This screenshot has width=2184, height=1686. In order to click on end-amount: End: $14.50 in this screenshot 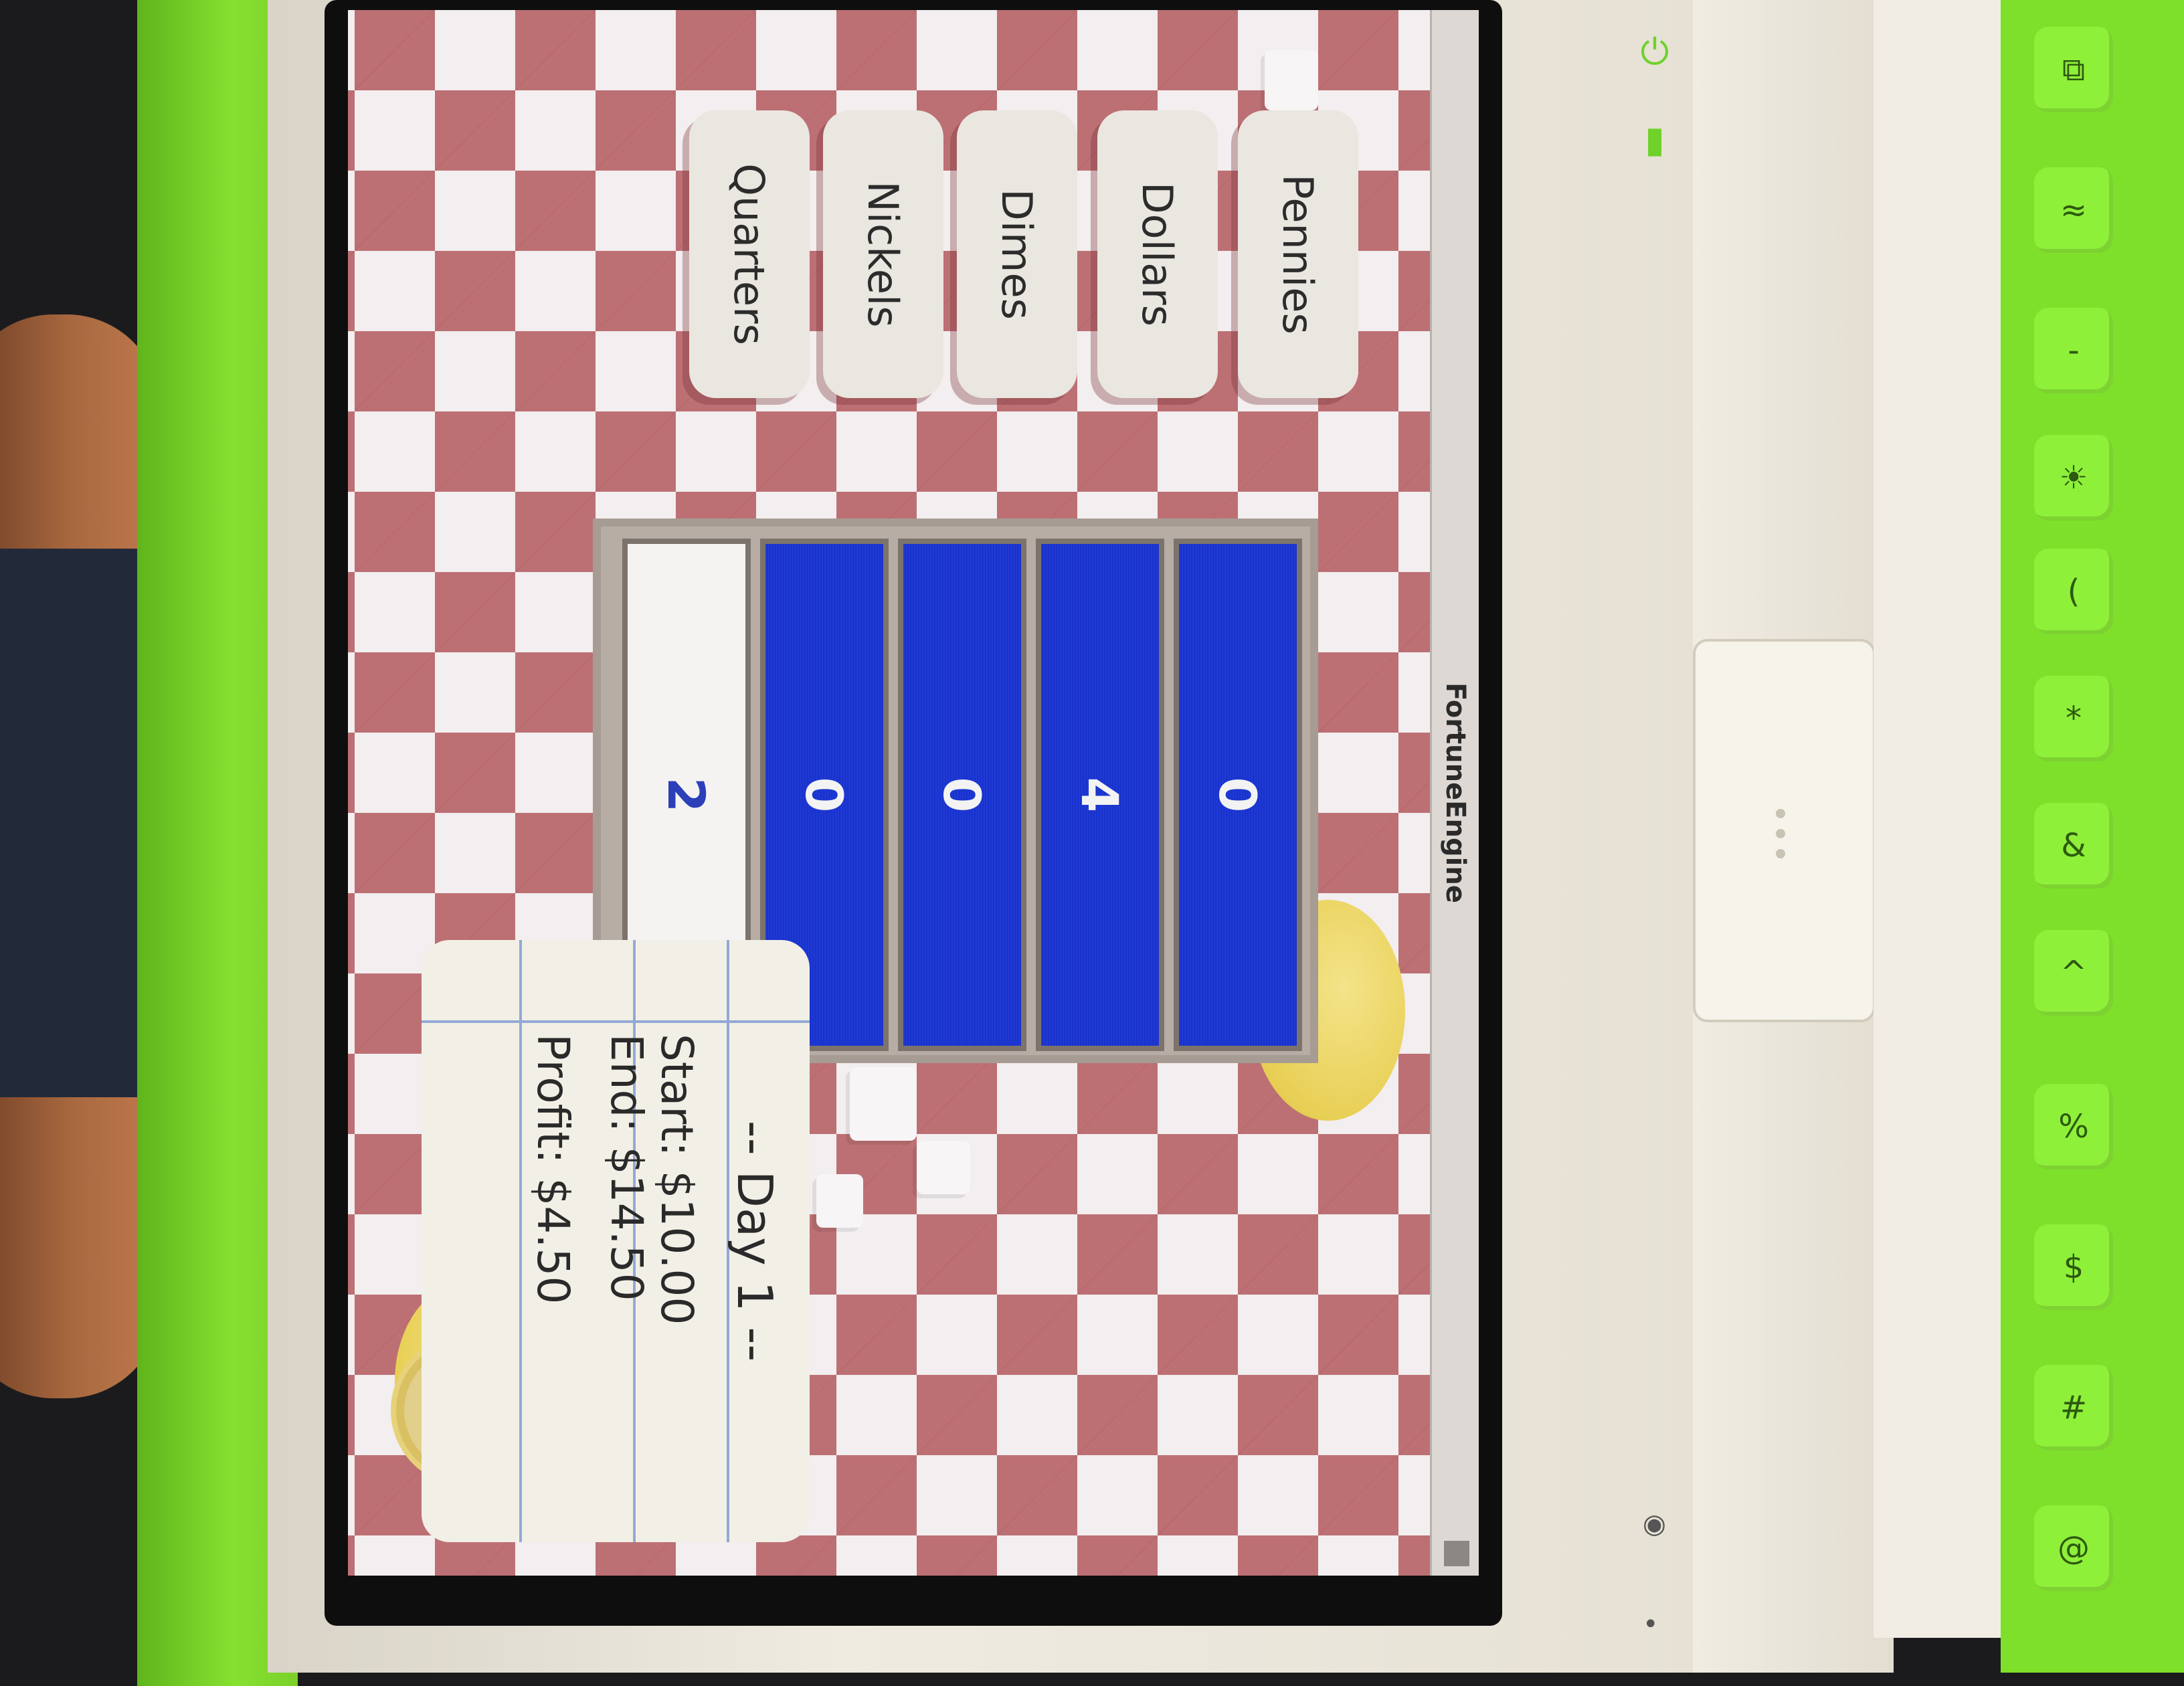, I will do `click(626, 1167)`.